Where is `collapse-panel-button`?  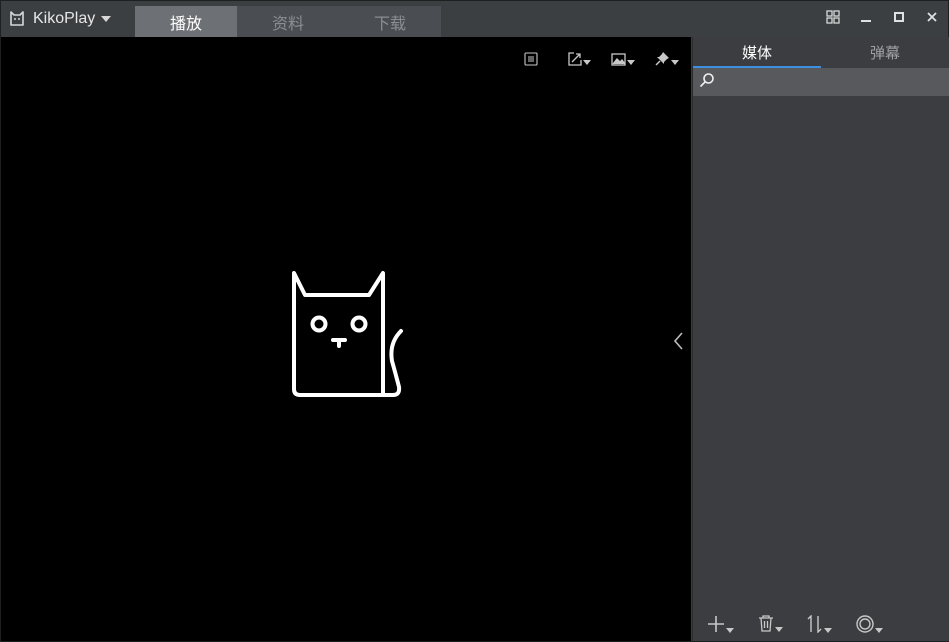 collapse-panel-button is located at coordinates (678, 343).